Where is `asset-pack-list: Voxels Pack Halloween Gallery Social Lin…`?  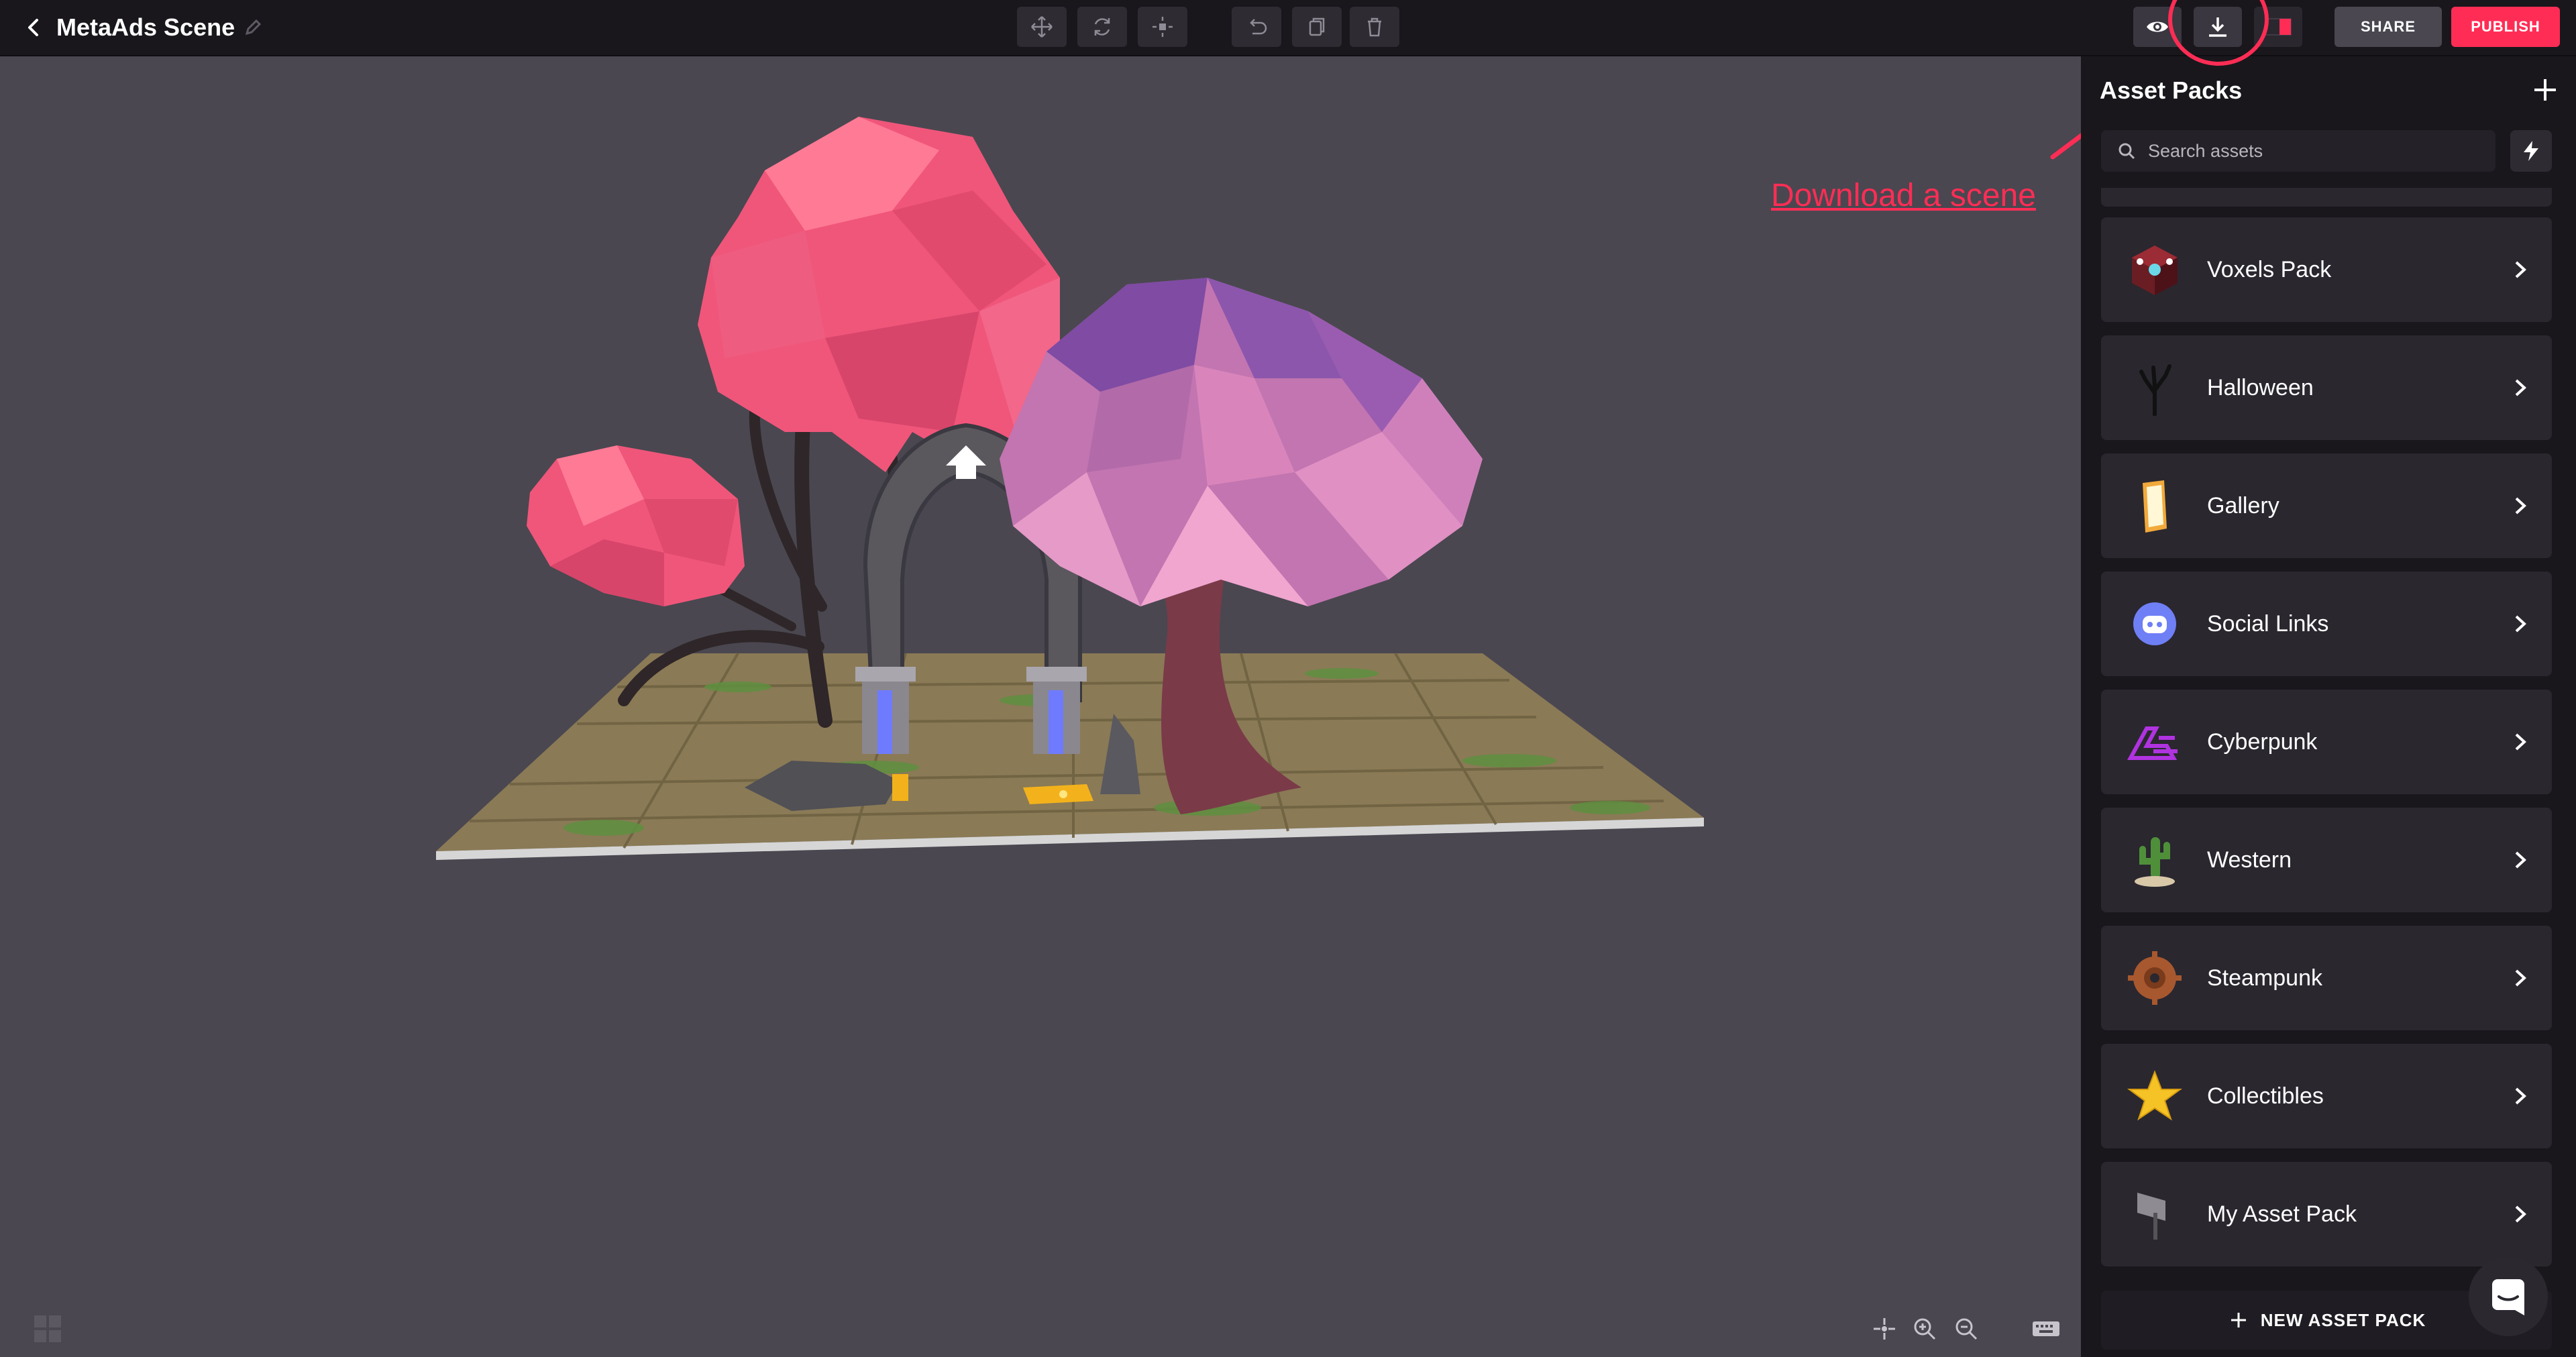
asset-pack-list: Voxels Pack Halloween Gallery Social Lin… is located at coordinates (2329, 738).